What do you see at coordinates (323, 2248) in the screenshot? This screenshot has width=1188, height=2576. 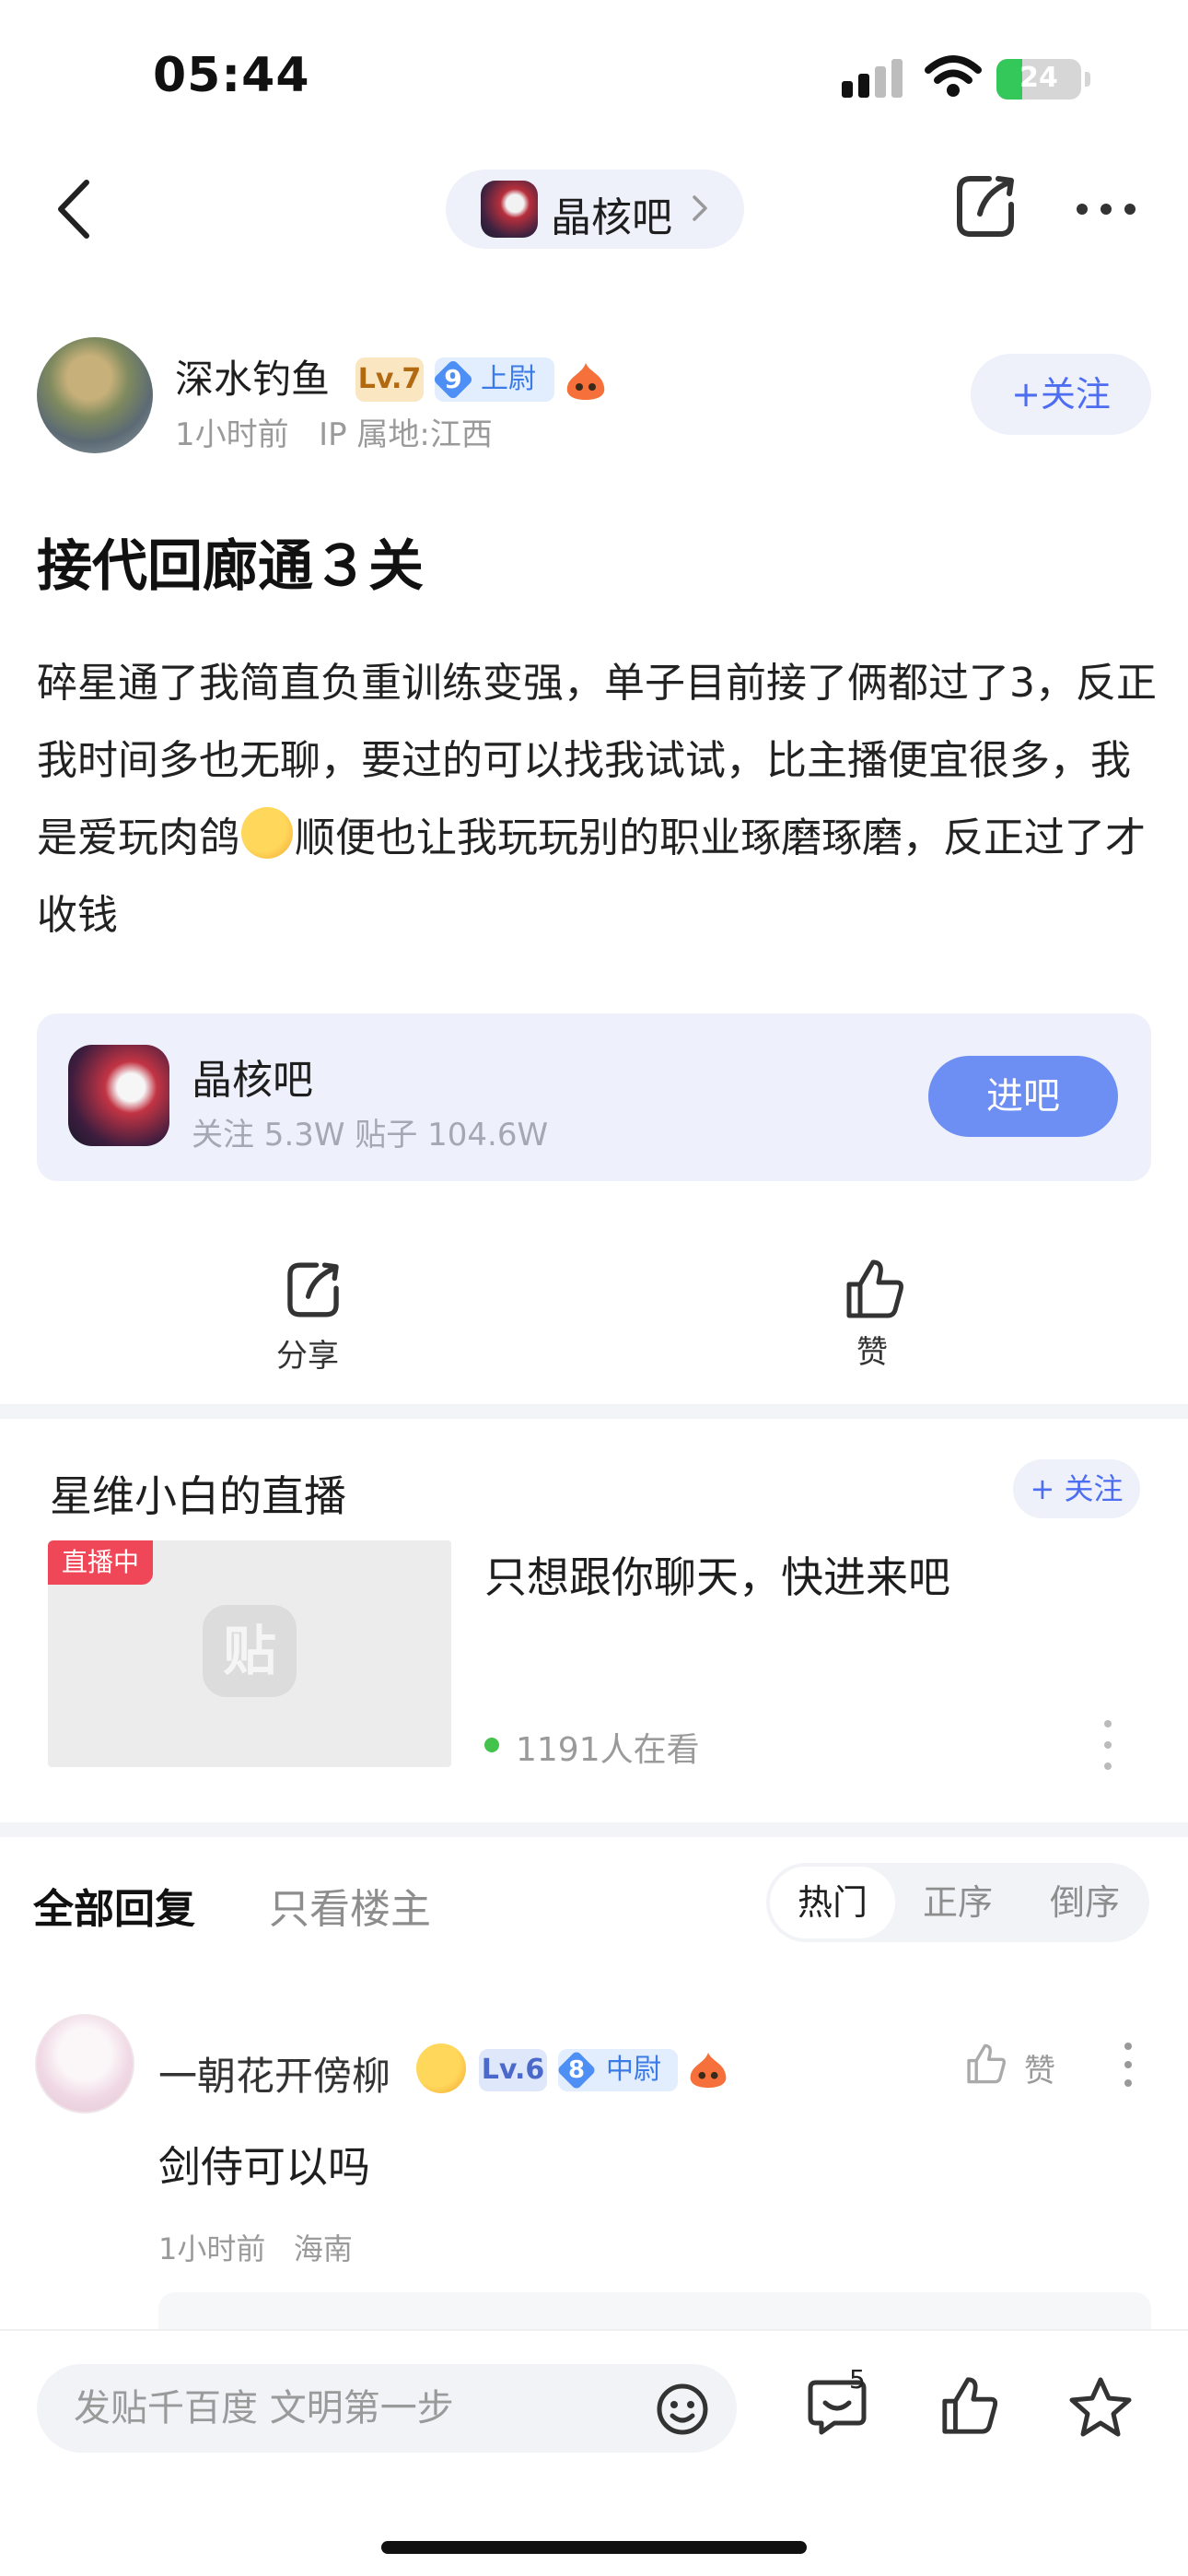 I see `comment-location: 海南` at bounding box center [323, 2248].